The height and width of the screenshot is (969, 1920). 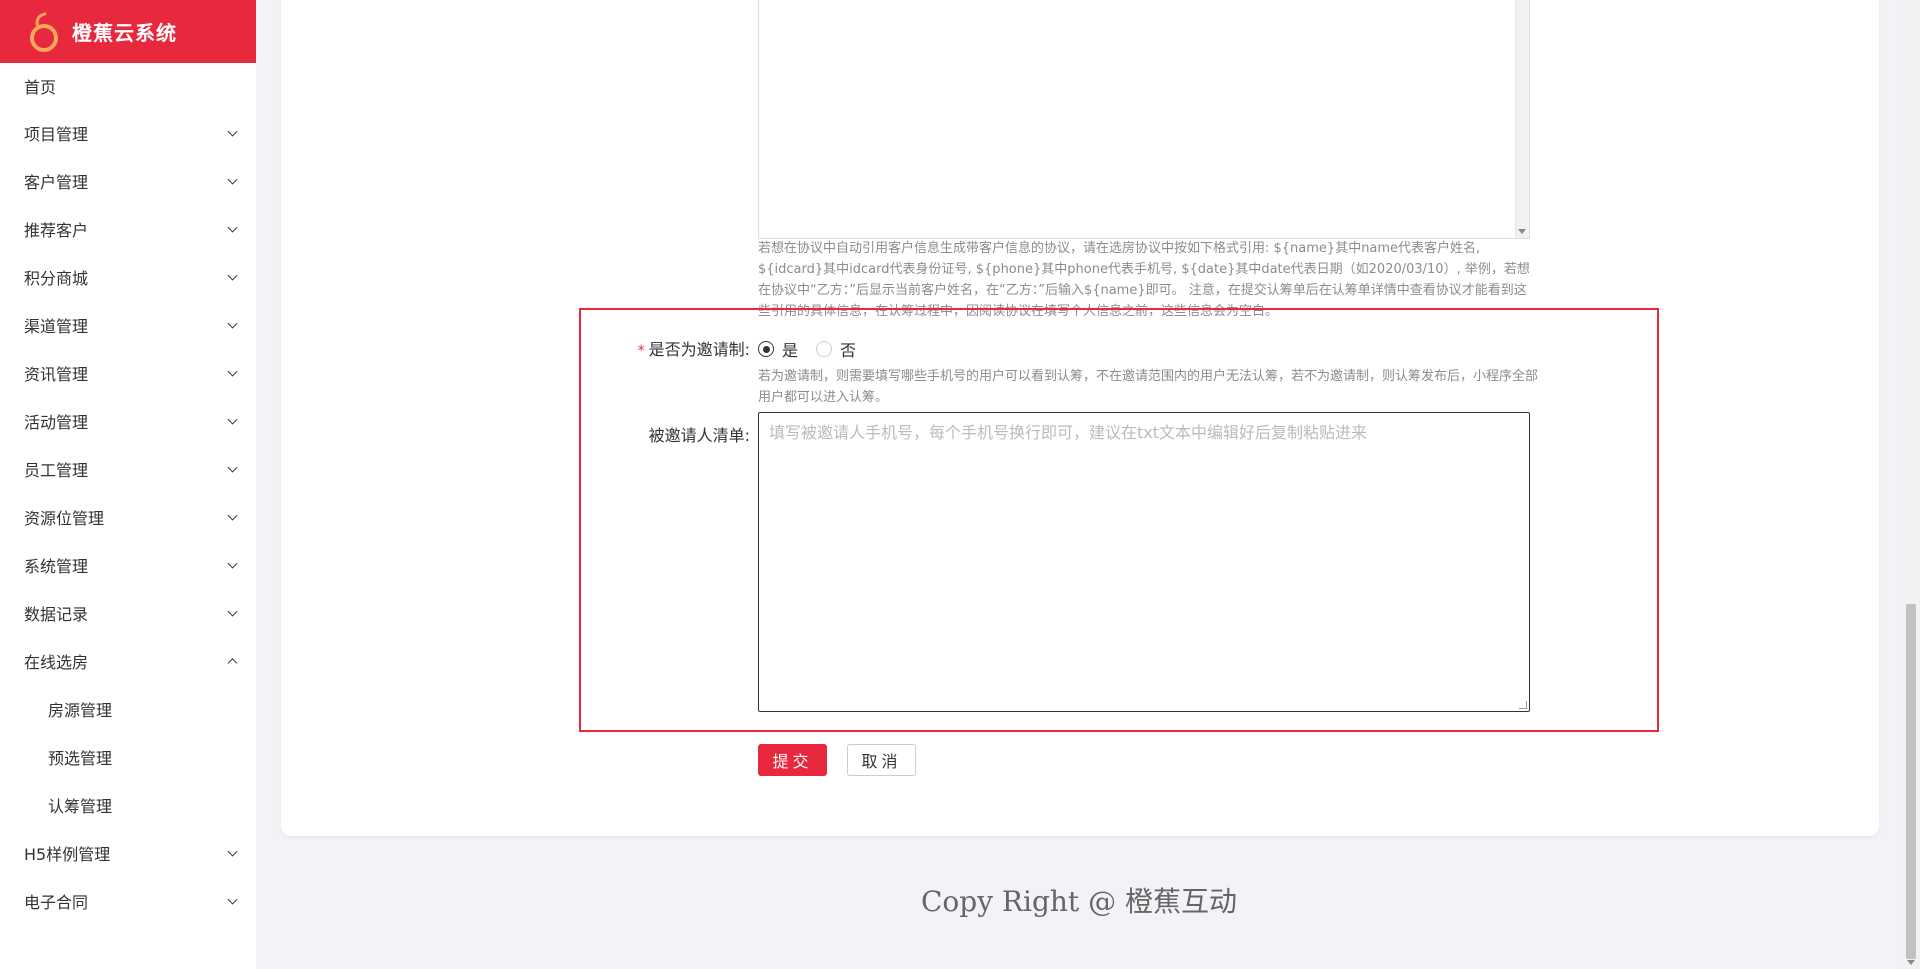 I want to click on scrollbar-thumb, so click(x=1911, y=781).